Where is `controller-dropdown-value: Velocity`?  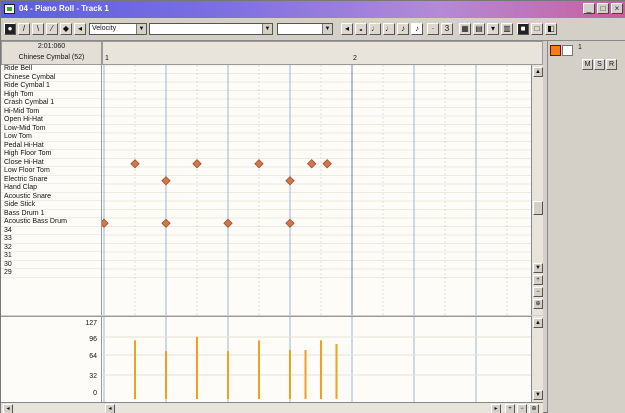 controller-dropdown-value: Velocity is located at coordinates (104, 28).